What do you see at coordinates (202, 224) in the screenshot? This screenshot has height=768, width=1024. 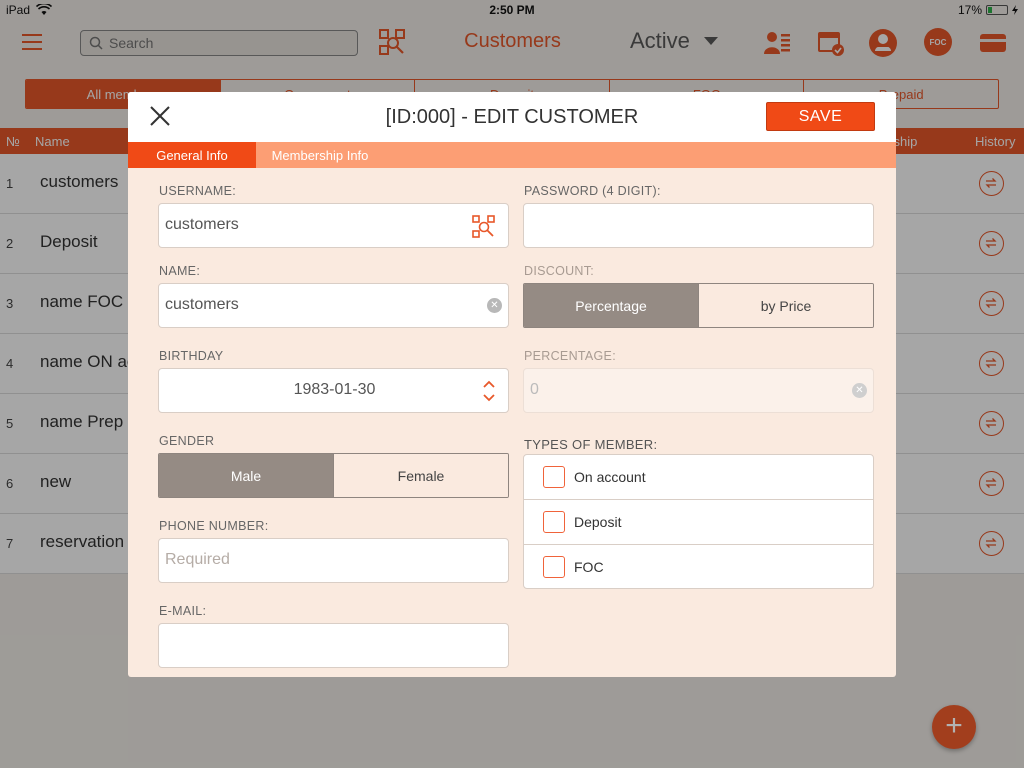 I see `username-value: customers` at bounding box center [202, 224].